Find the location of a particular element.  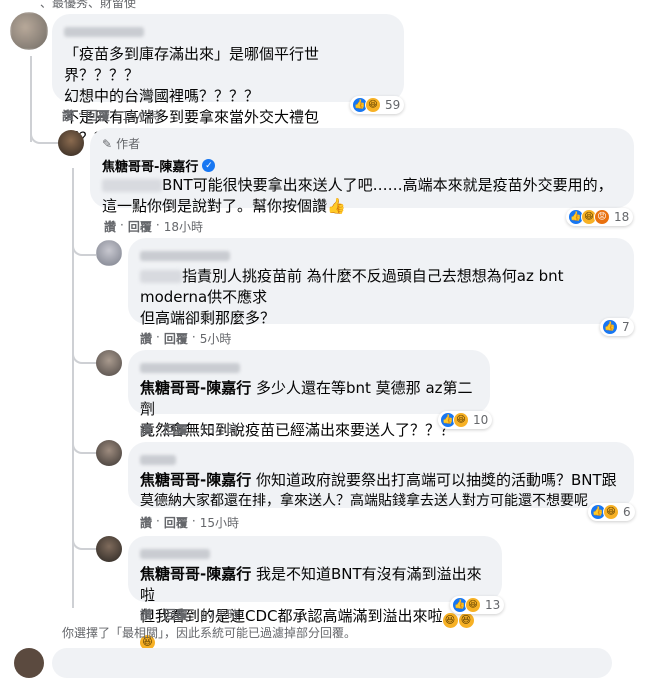

reaction-summary: 👍 7 is located at coordinates (617, 327).